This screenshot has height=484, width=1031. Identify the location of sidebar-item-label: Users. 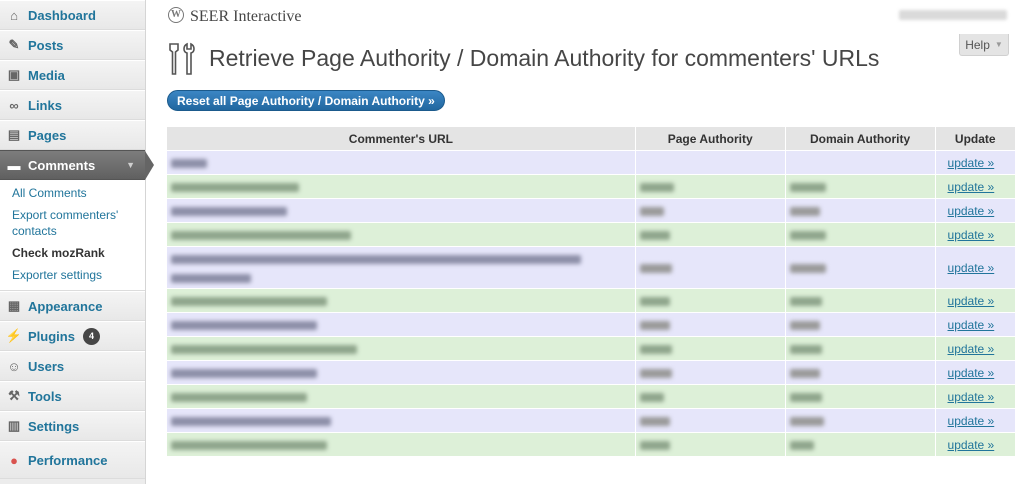
(46, 366).